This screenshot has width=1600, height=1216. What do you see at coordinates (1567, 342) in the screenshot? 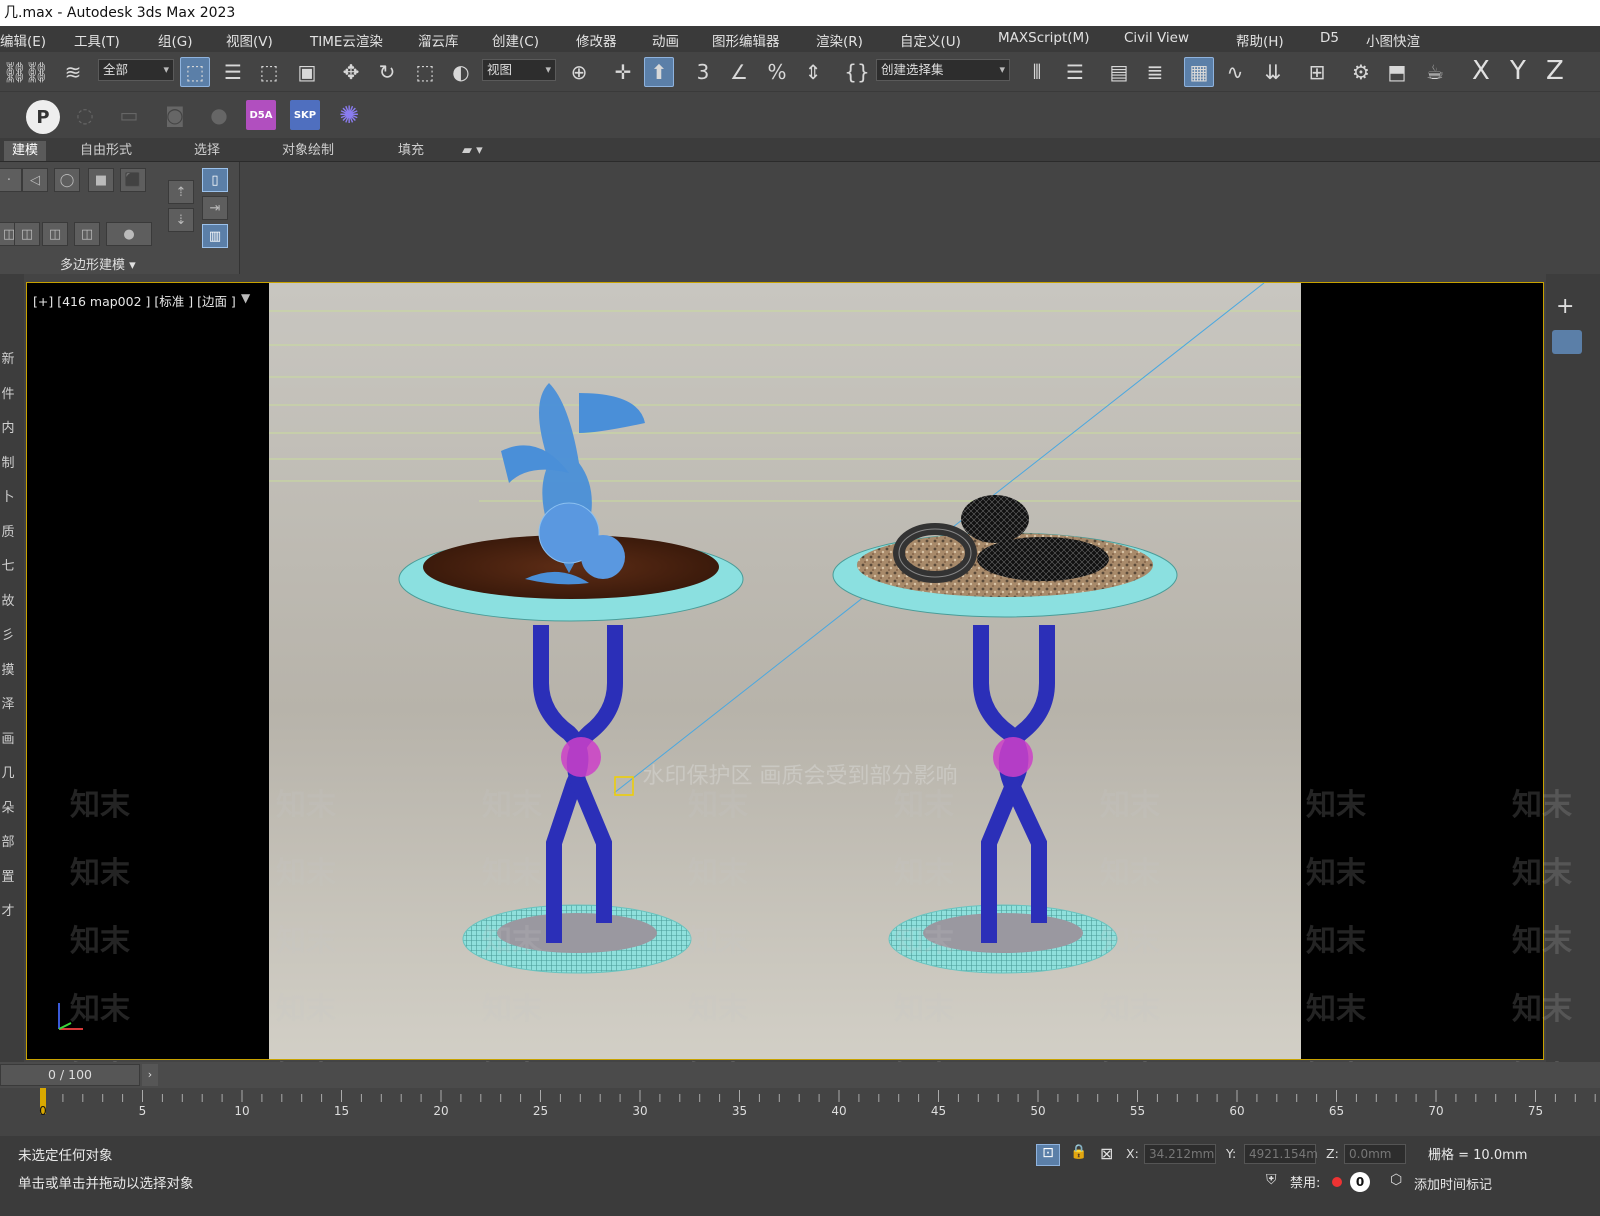
I see `command-panel-tab-icon` at bounding box center [1567, 342].